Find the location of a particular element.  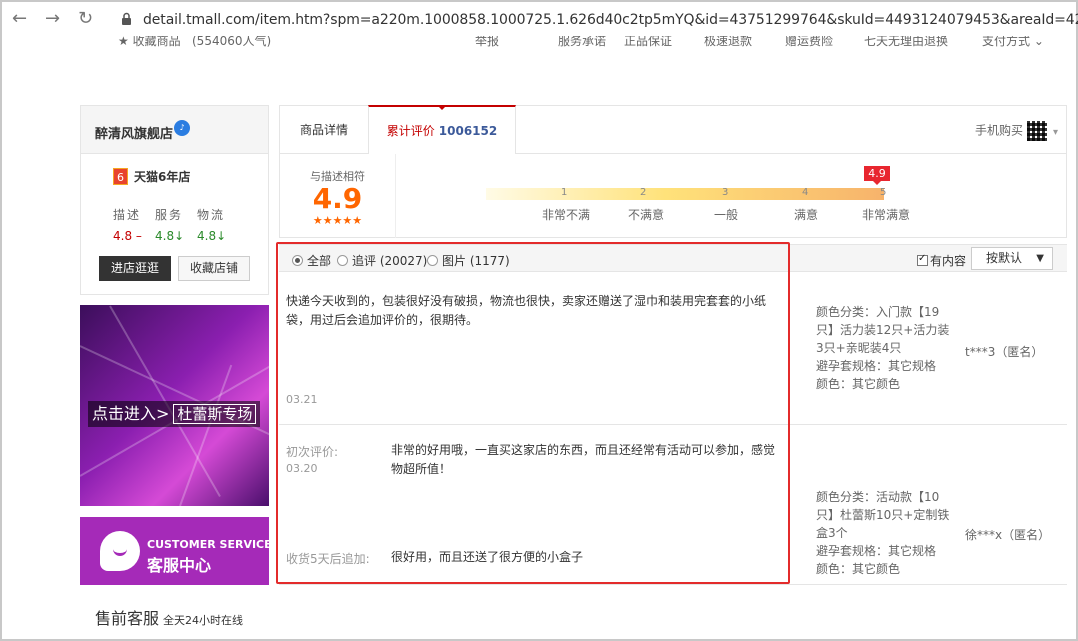

filter-append-radio: 追评 (20027) is located at coordinates (382, 260).